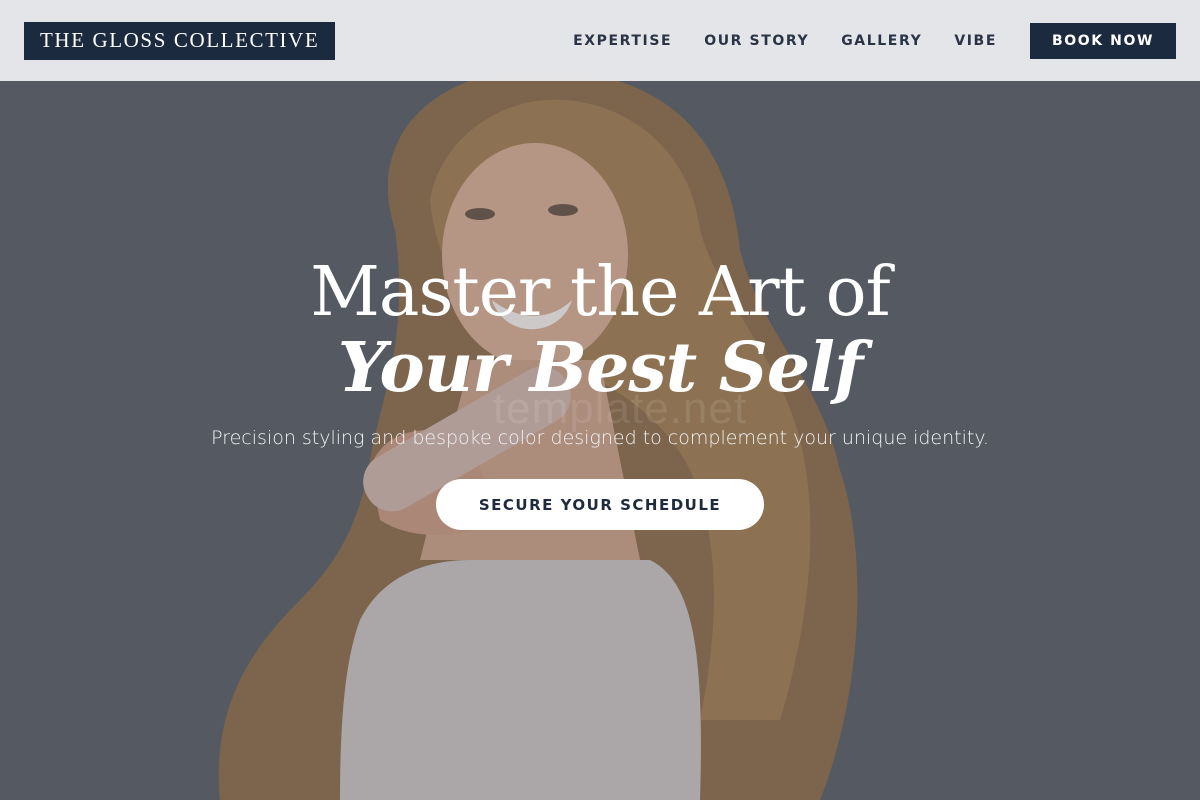 Image resolution: width=1200 pixels, height=800 pixels. Describe the element at coordinates (180, 40) in the screenshot. I see `brand-logo: THE GLOSS COLLECTIVE` at that location.